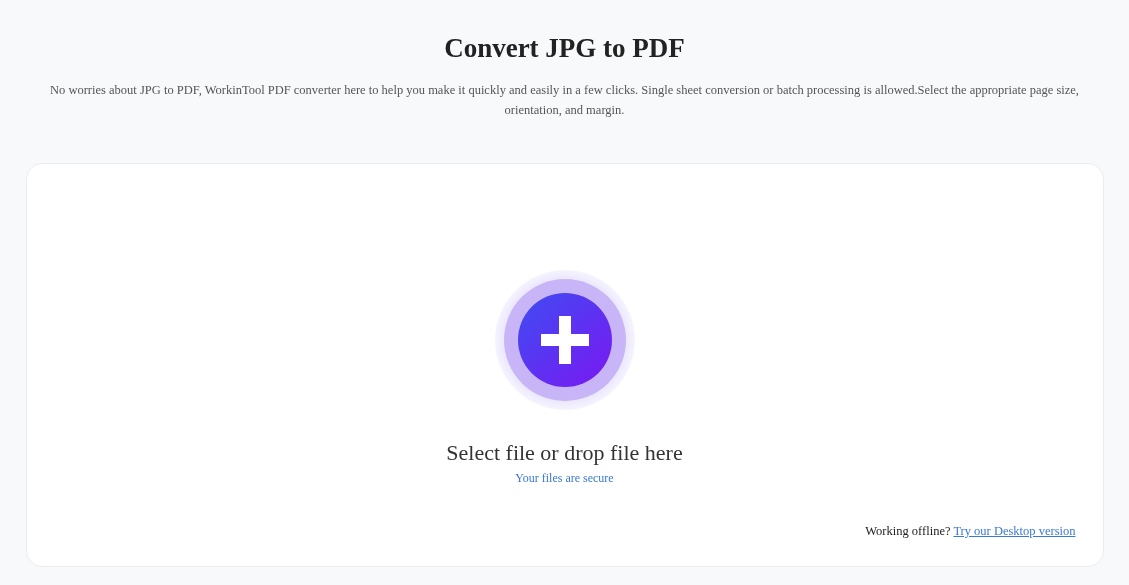 This screenshot has height=585, width=1129. What do you see at coordinates (564, 453) in the screenshot?
I see `upload-prompt: Select file or drop file here` at bounding box center [564, 453].